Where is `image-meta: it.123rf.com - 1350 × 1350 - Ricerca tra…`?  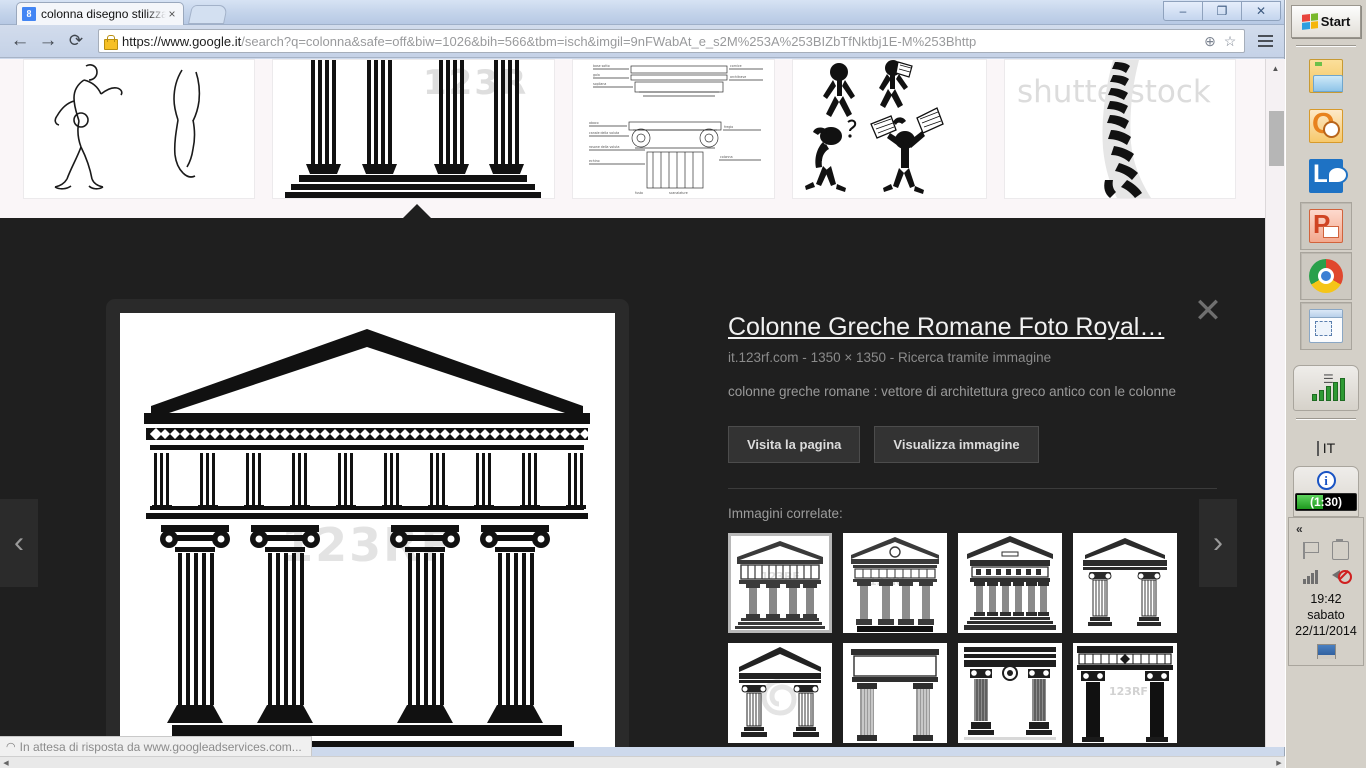 image-meta: it.123rf.com - 1350 × 1350 - Ricerca tra… is located at coordinates (978, 357).